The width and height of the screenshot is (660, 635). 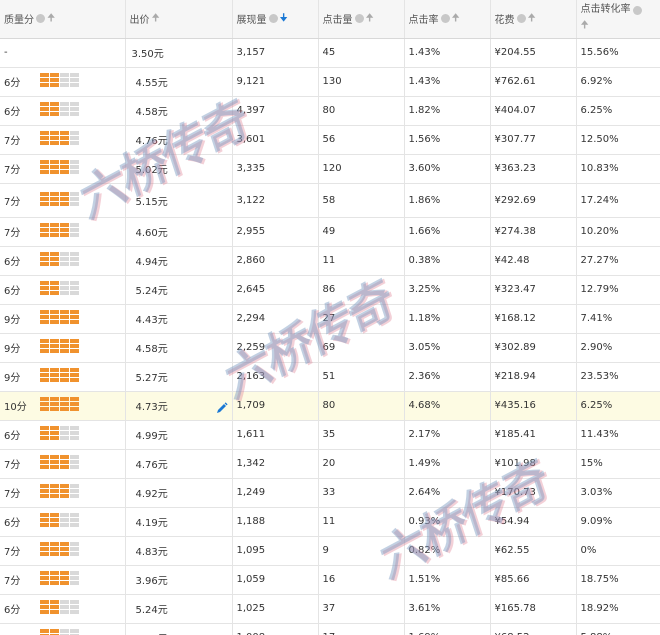 I want to click on impressions-cell: 2,294, so click(x=275, y=319).